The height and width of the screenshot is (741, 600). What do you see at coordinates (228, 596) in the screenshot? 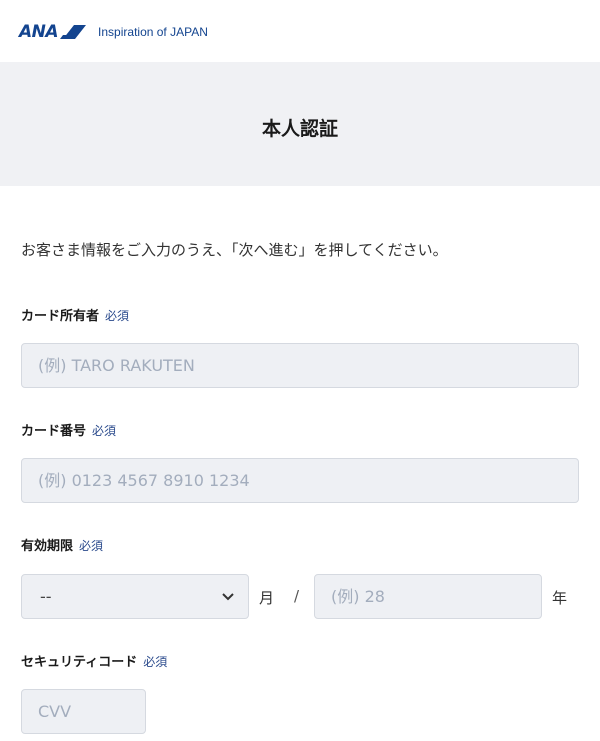
I see `chevron-down-icon` at bounding box center [228, 596].